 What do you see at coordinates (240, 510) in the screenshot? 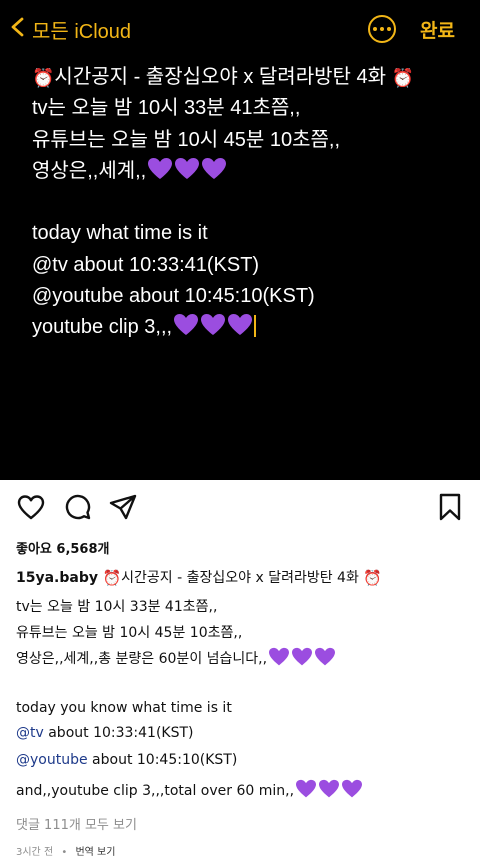
I see `post-action-bar` at bounding box center [240, 510].